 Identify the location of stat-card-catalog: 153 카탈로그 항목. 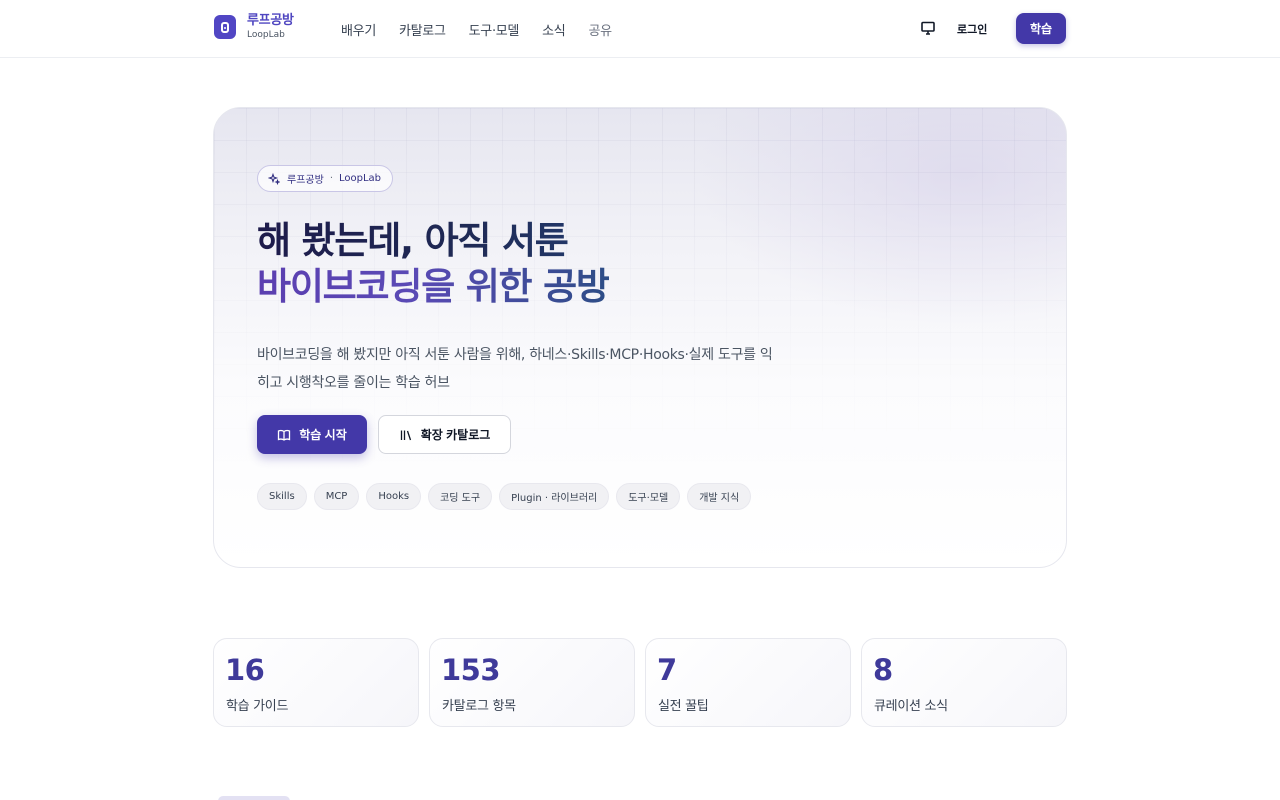
(532, 682).